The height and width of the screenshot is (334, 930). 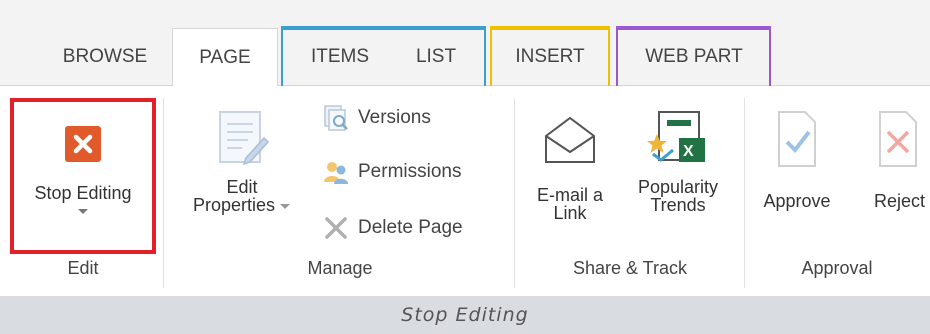 I want to click on tab-insert: INSERT, so click(x=550, y=57).